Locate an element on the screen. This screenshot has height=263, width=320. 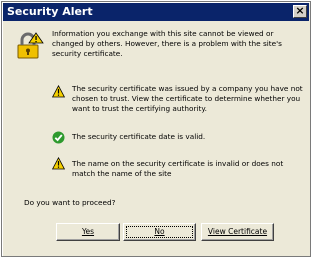
close-button: × is located at coordinates (300, 11).